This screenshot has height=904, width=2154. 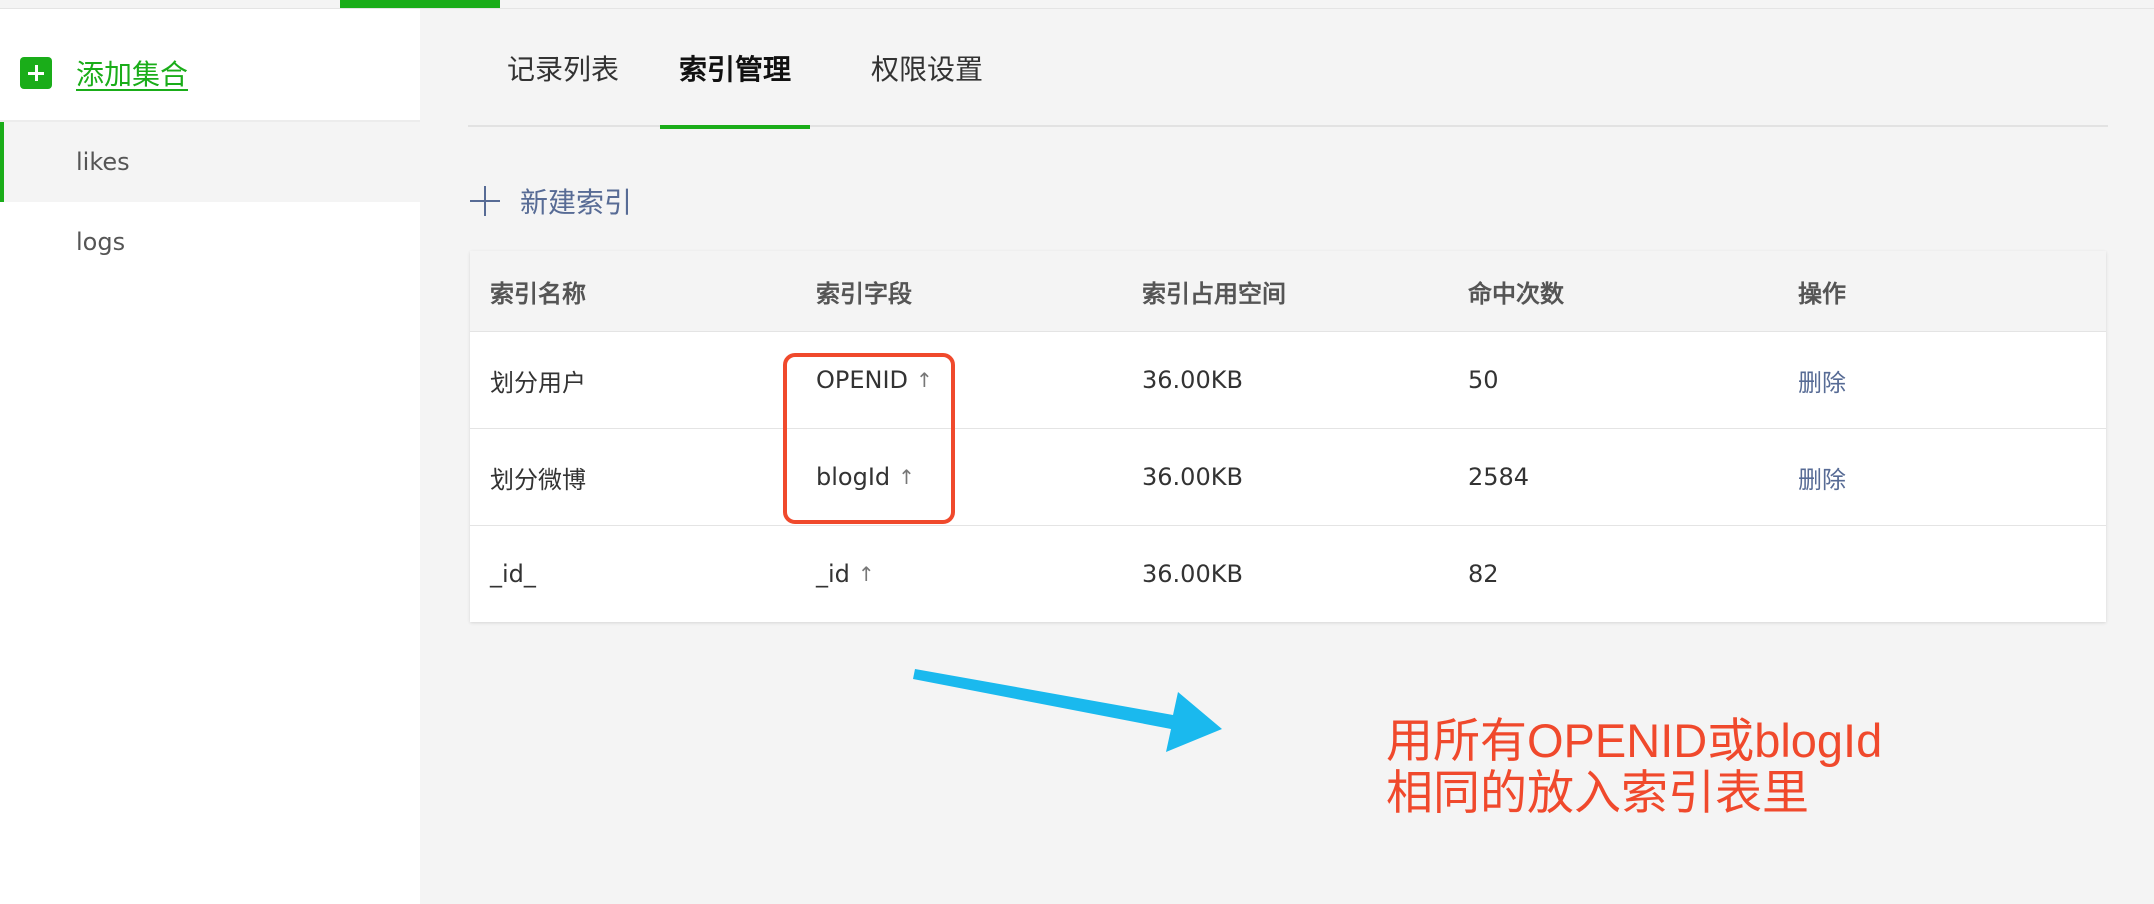 I want to click on annotation-text: 用所有OPENID或blogId 相同的放入索引表里, so click(x=1634, y=767).